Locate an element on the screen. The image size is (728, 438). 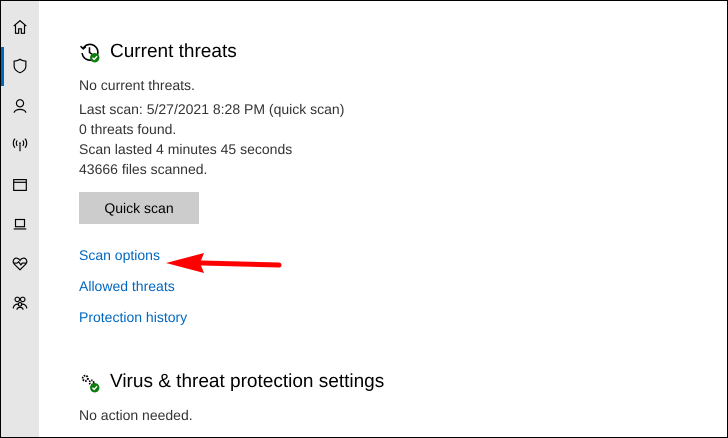
status-text: No current threats. is located at coordinates (137, 85).